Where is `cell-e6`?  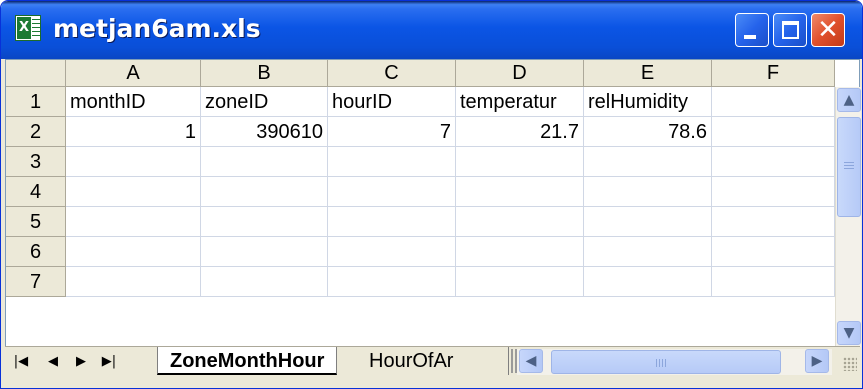
cell-e6 is located at coordinates (648, 252).